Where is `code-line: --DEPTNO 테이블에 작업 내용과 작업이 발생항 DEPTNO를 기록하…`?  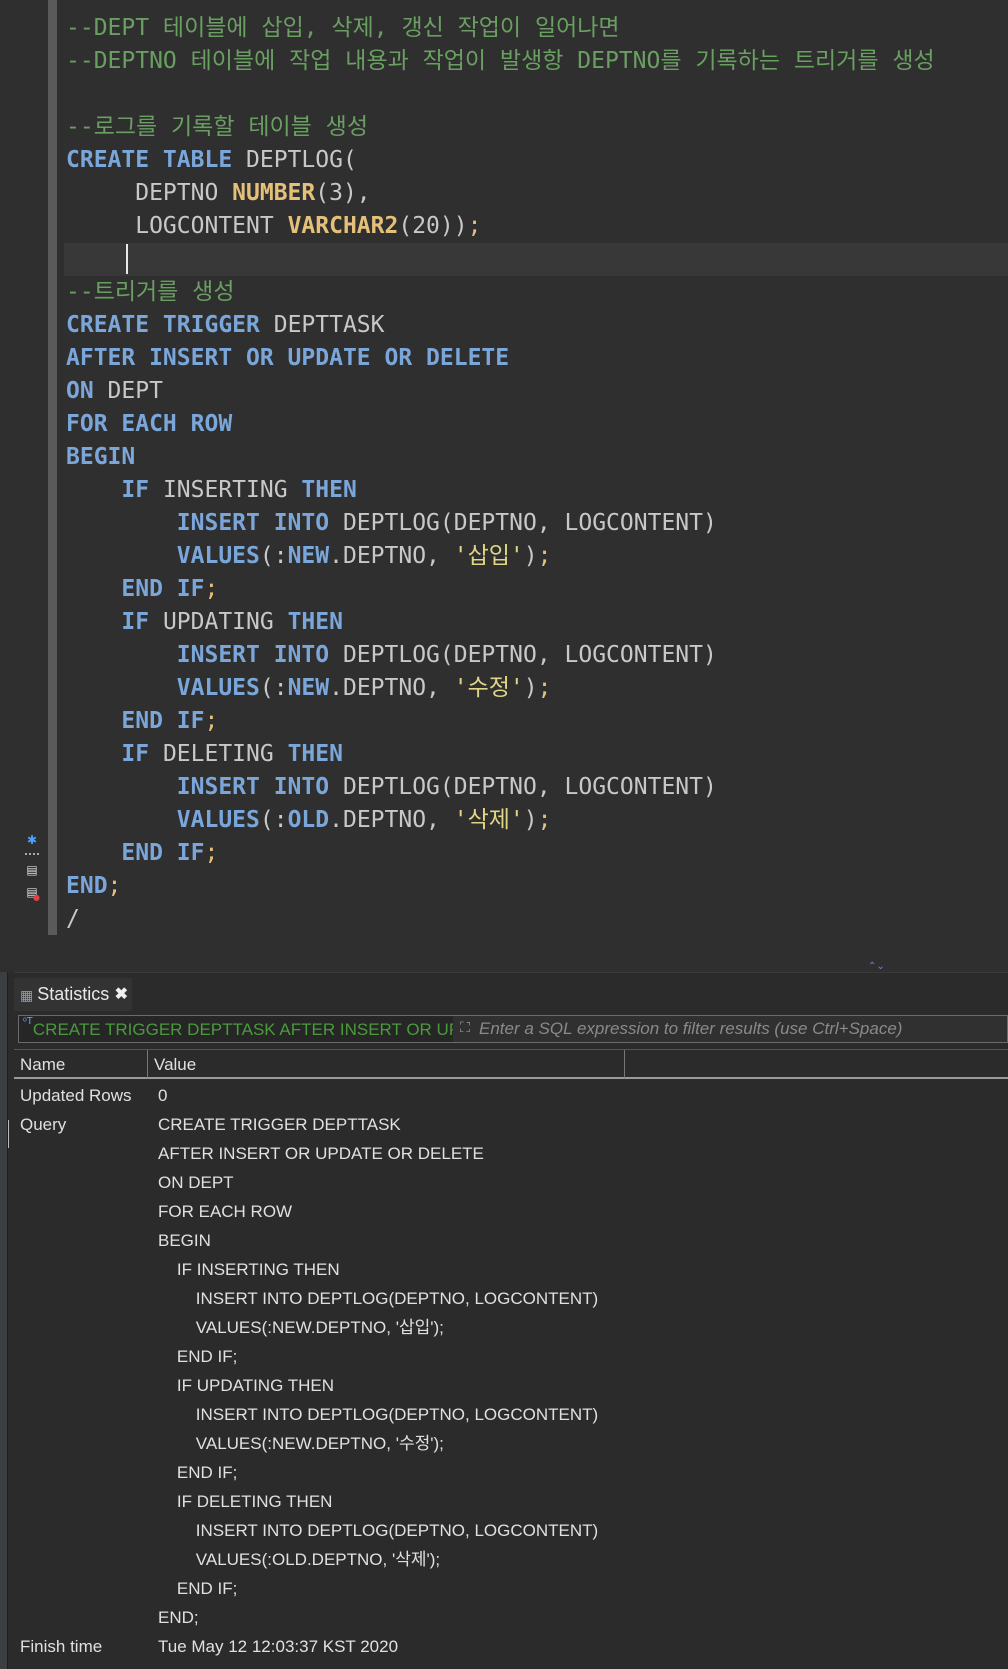
code-line: --DEPTNO 테이블에 작업 내용과 작업이 발생항 DEPTNO를 기록하… is located at coordinates (537, 61).